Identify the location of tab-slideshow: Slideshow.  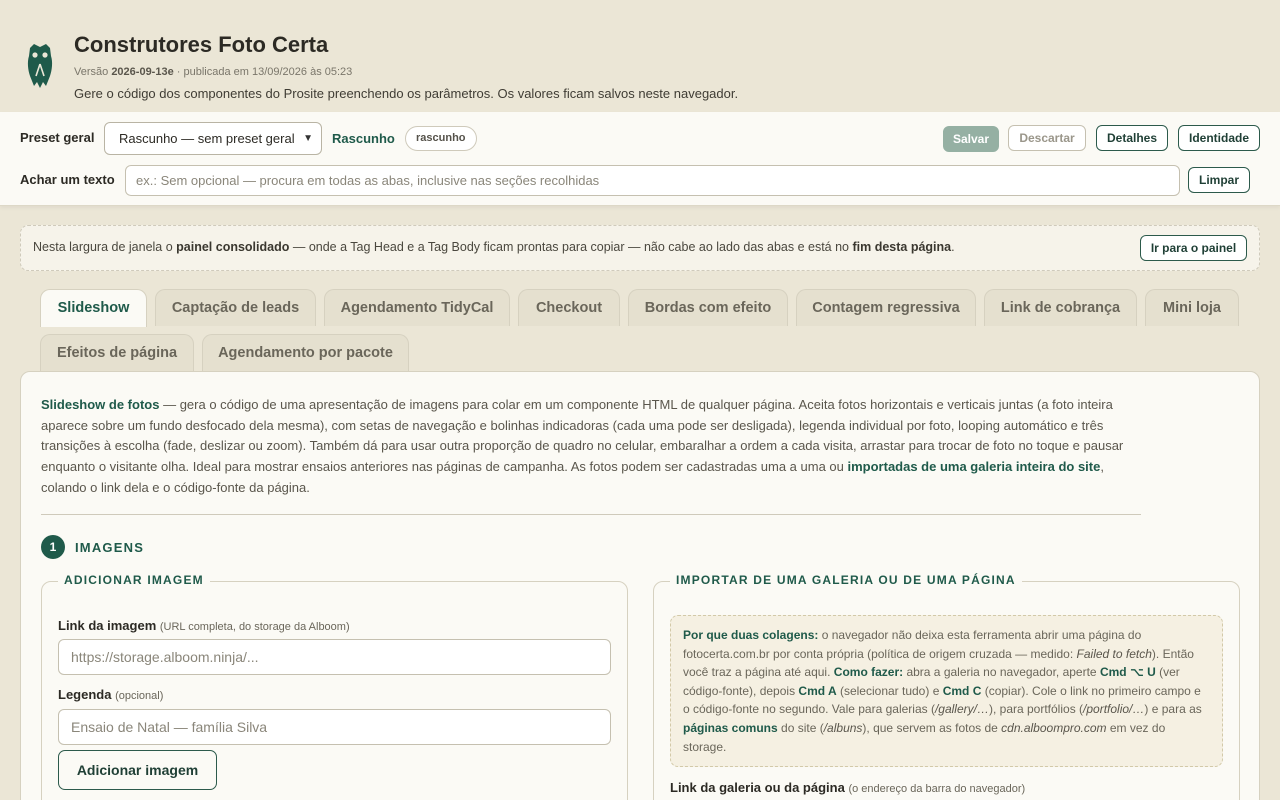
(93, 308).